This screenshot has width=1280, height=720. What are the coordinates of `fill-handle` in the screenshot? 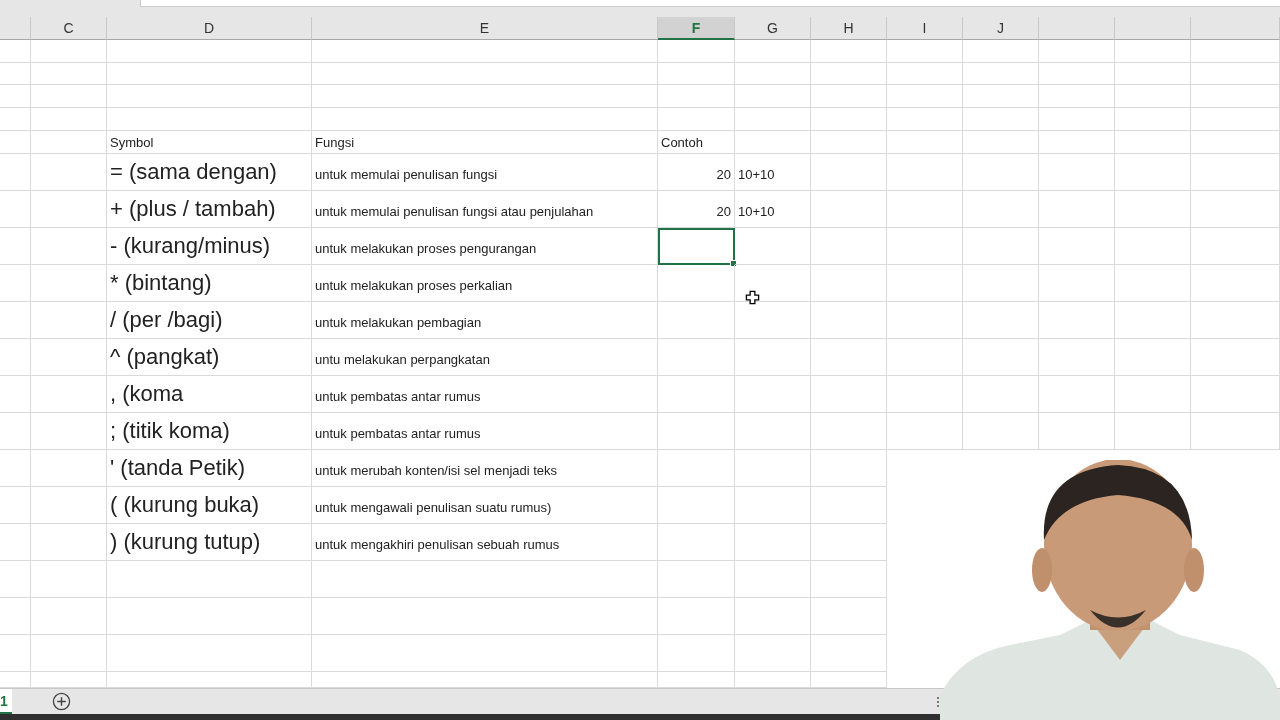 It's located at (733, 263).